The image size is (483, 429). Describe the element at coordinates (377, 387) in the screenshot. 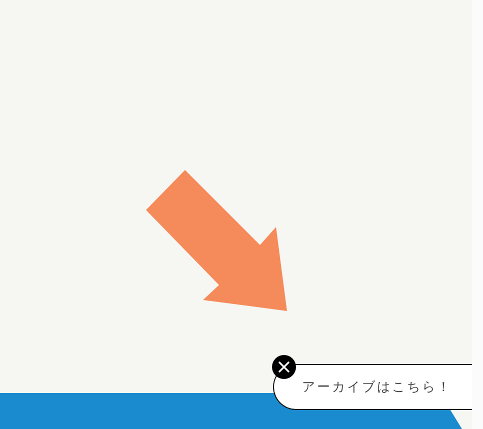

I see `popup-text: アーカイブはこちら！` at that location.